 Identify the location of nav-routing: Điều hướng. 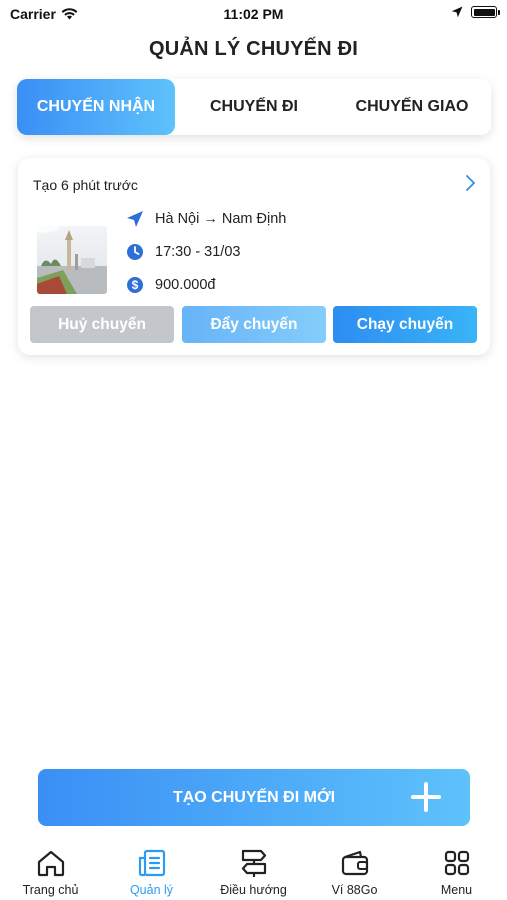
(253, 868).